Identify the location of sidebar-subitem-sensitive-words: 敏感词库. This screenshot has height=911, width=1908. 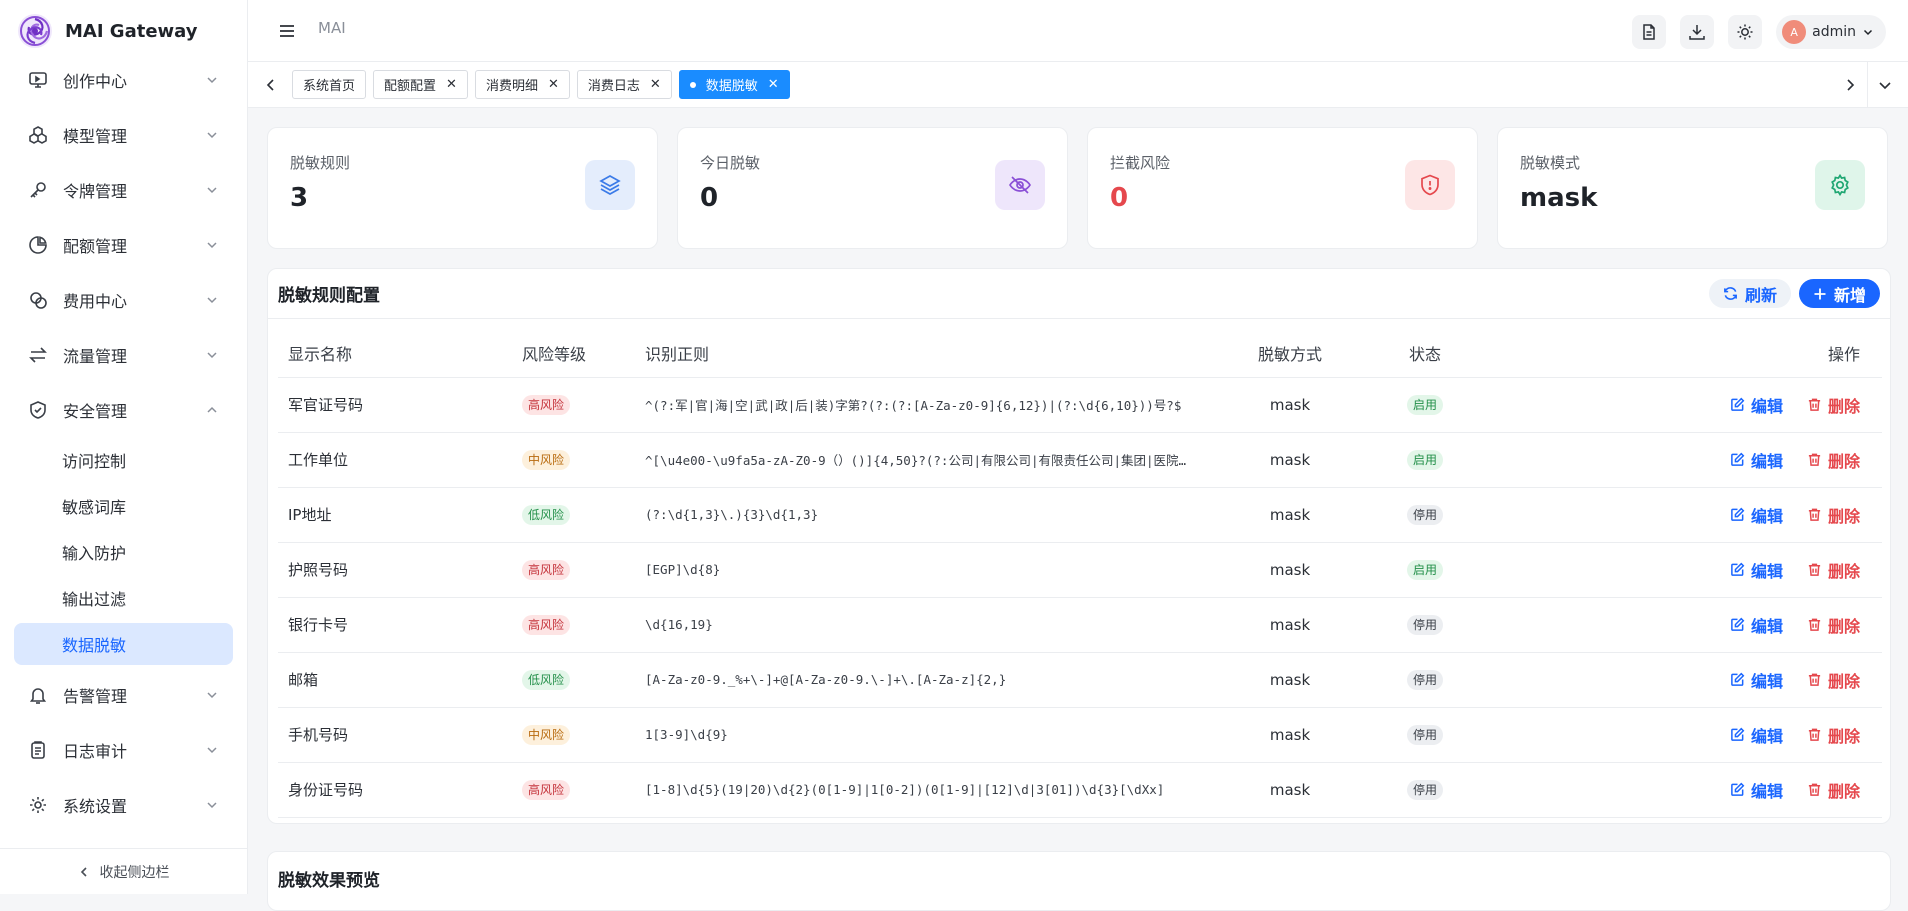
(123, 506).